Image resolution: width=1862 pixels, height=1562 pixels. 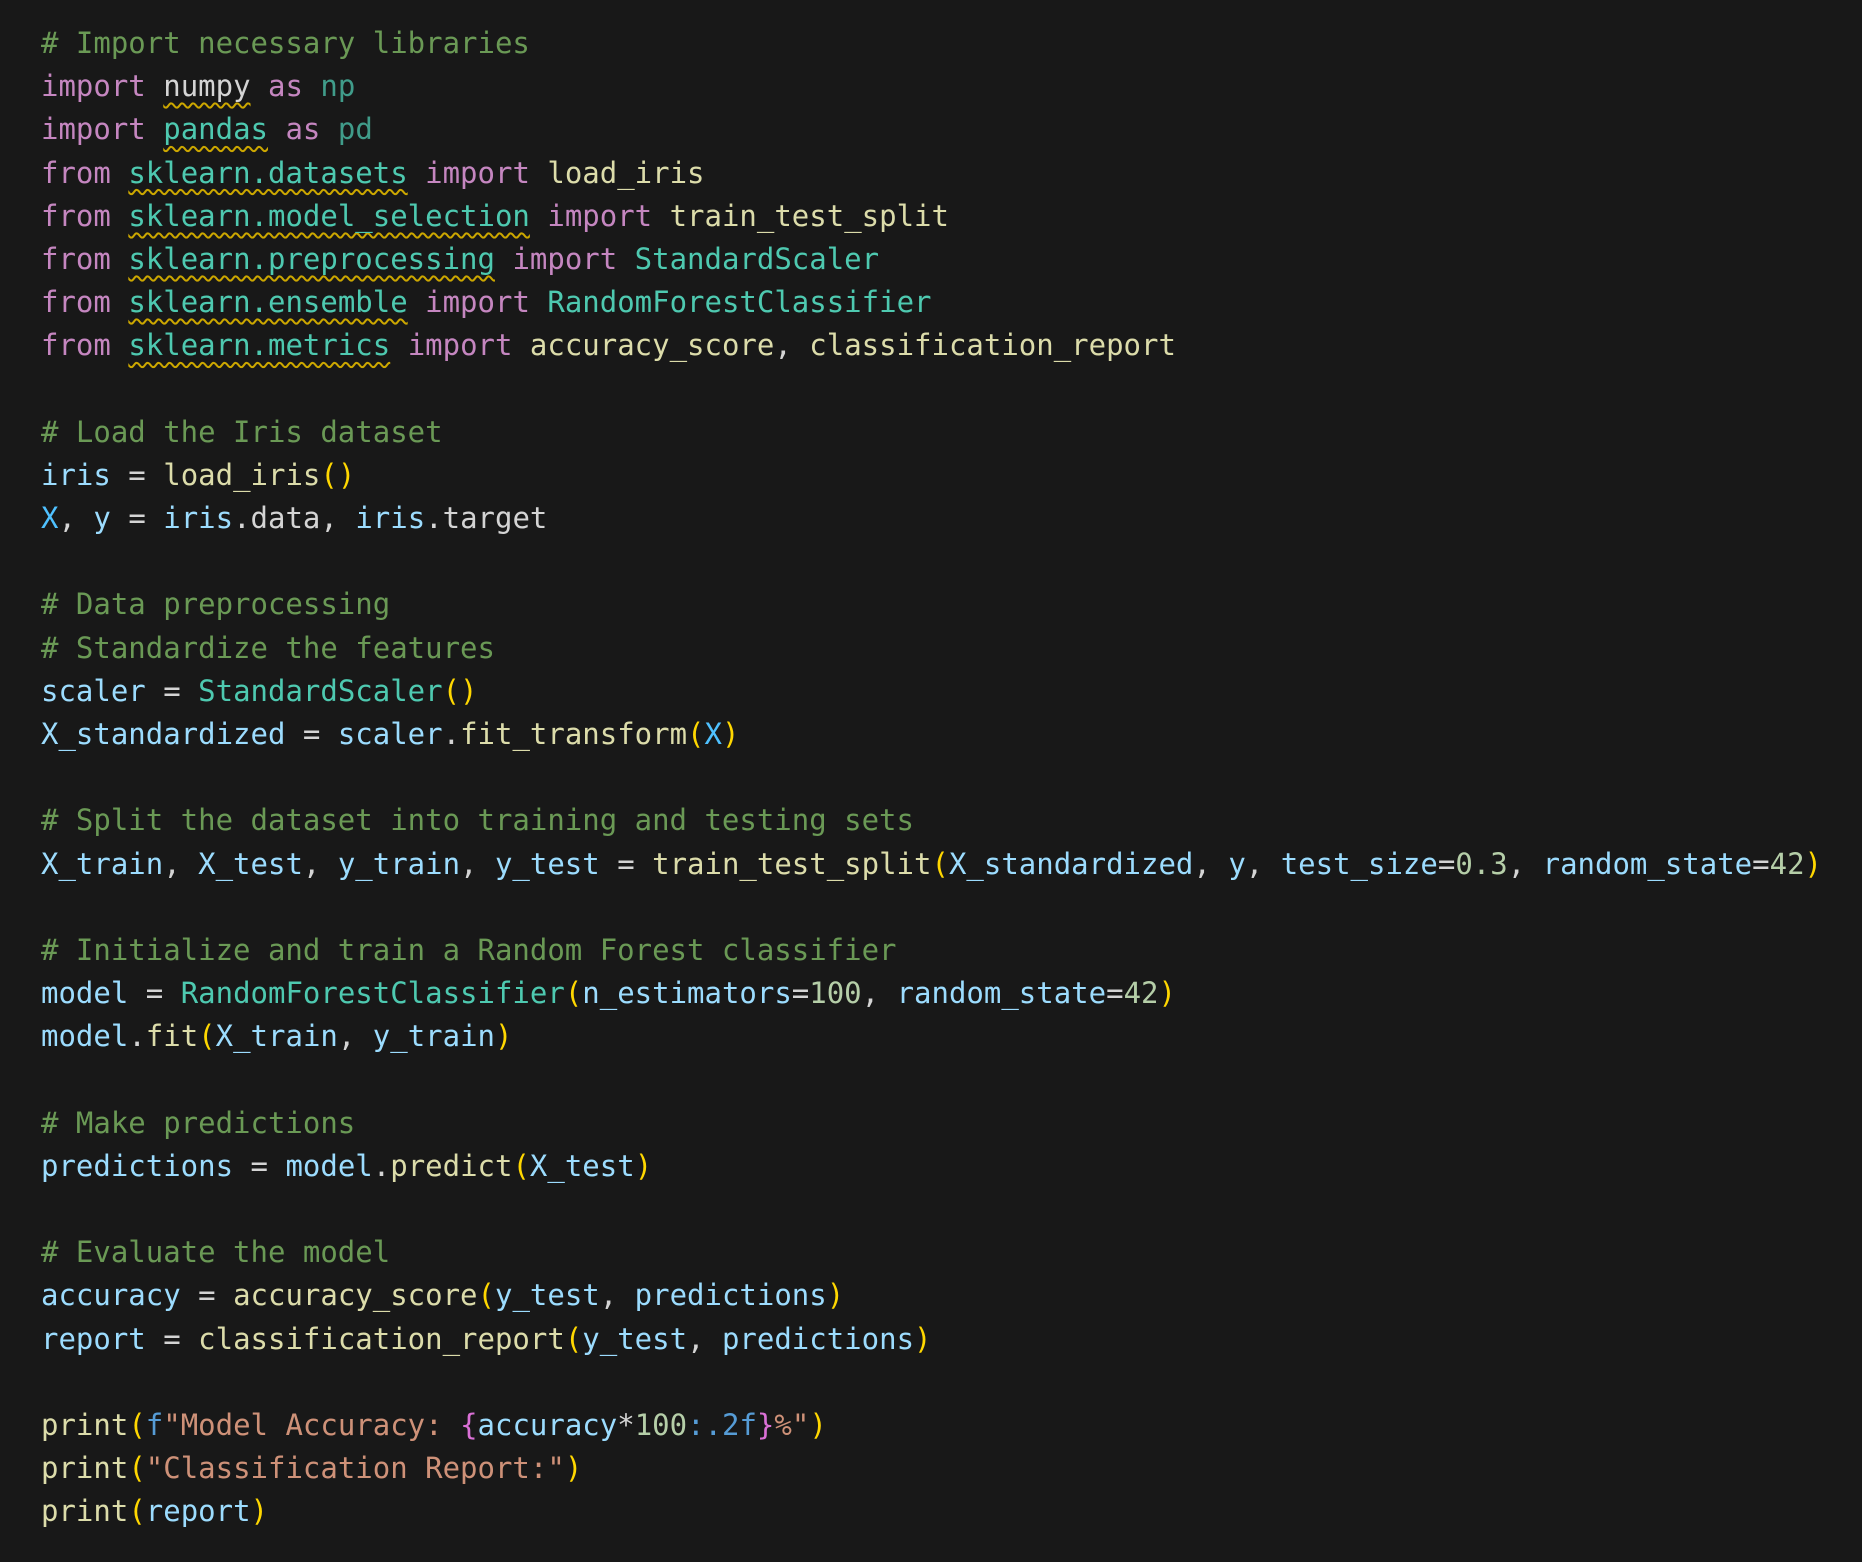 I want to click on code-token-func: fit, so click(x=172, y=1036).